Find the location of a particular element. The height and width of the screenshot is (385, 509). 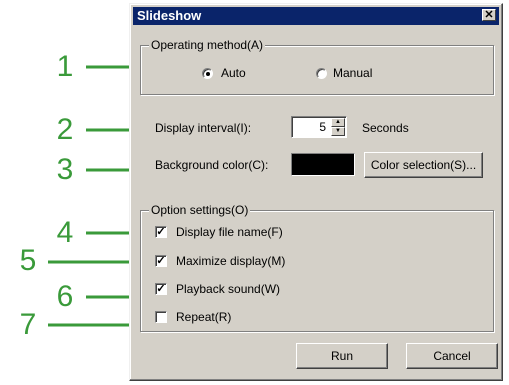

display-interval-spinner: 5 ▲ ▼ is located at coordinates (319, 127).